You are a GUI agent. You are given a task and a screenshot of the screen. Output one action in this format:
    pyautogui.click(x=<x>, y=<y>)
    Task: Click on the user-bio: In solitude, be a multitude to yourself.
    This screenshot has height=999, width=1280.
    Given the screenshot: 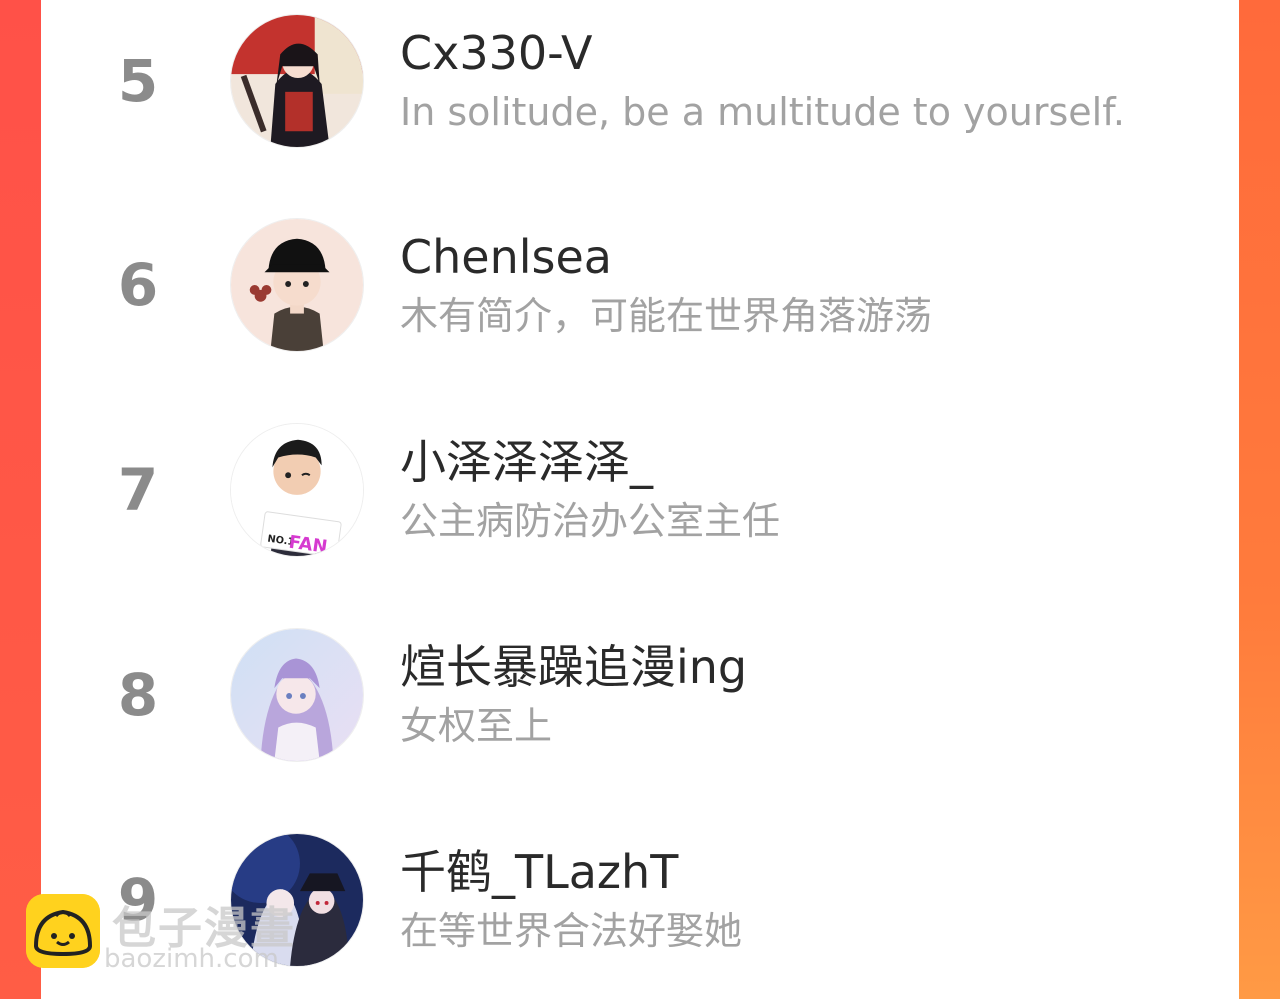 What is the action you would take?
    pyautogui.click(x=762, y=112)
    